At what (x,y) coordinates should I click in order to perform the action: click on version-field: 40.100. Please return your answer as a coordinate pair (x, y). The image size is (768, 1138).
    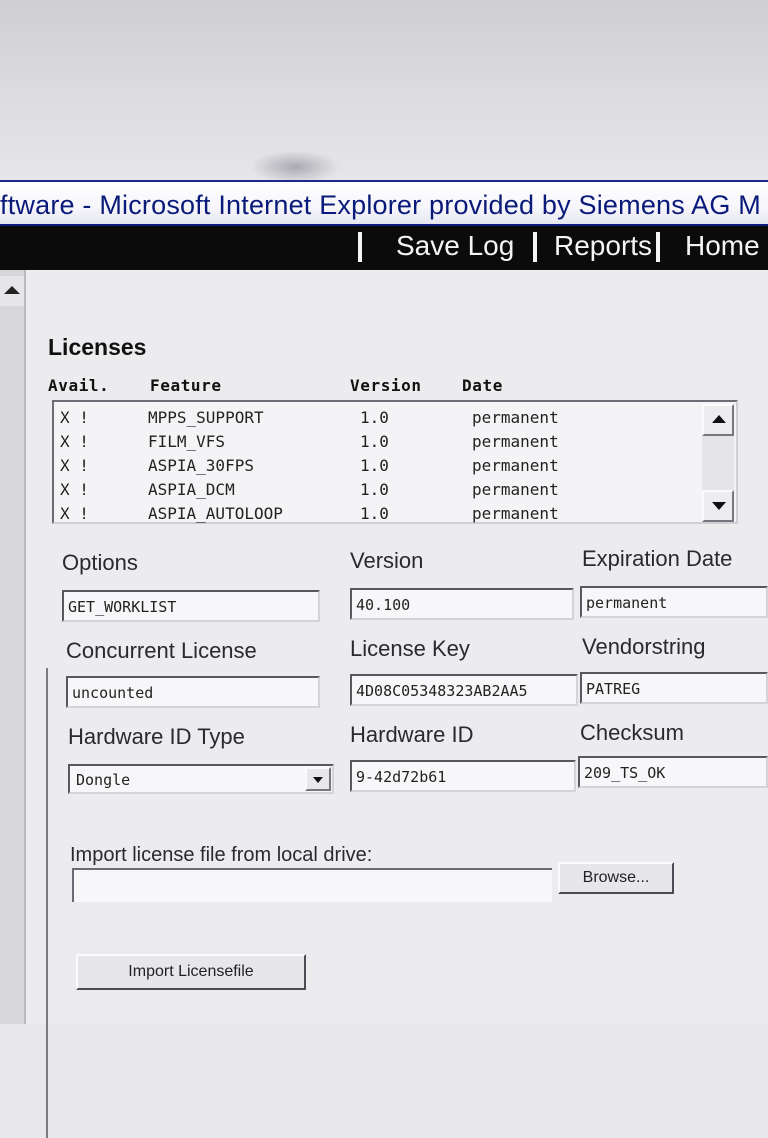
    Looking at the image, I should click on (462, 604).